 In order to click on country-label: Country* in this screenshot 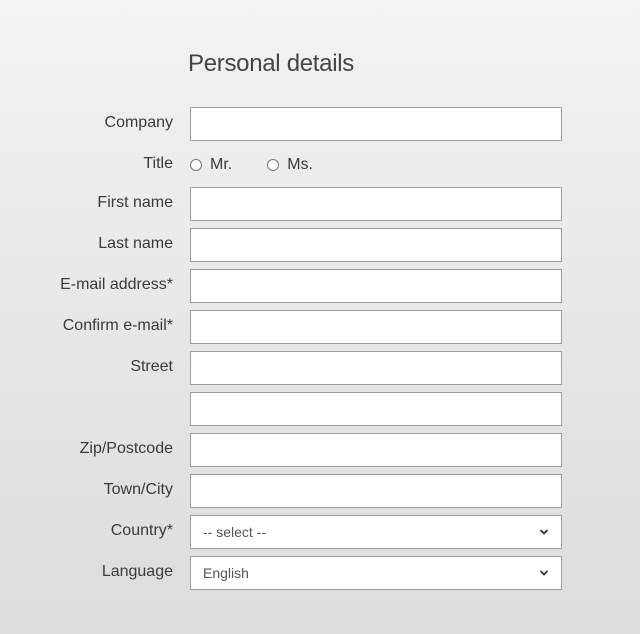, I will do `click(141, 530)`.